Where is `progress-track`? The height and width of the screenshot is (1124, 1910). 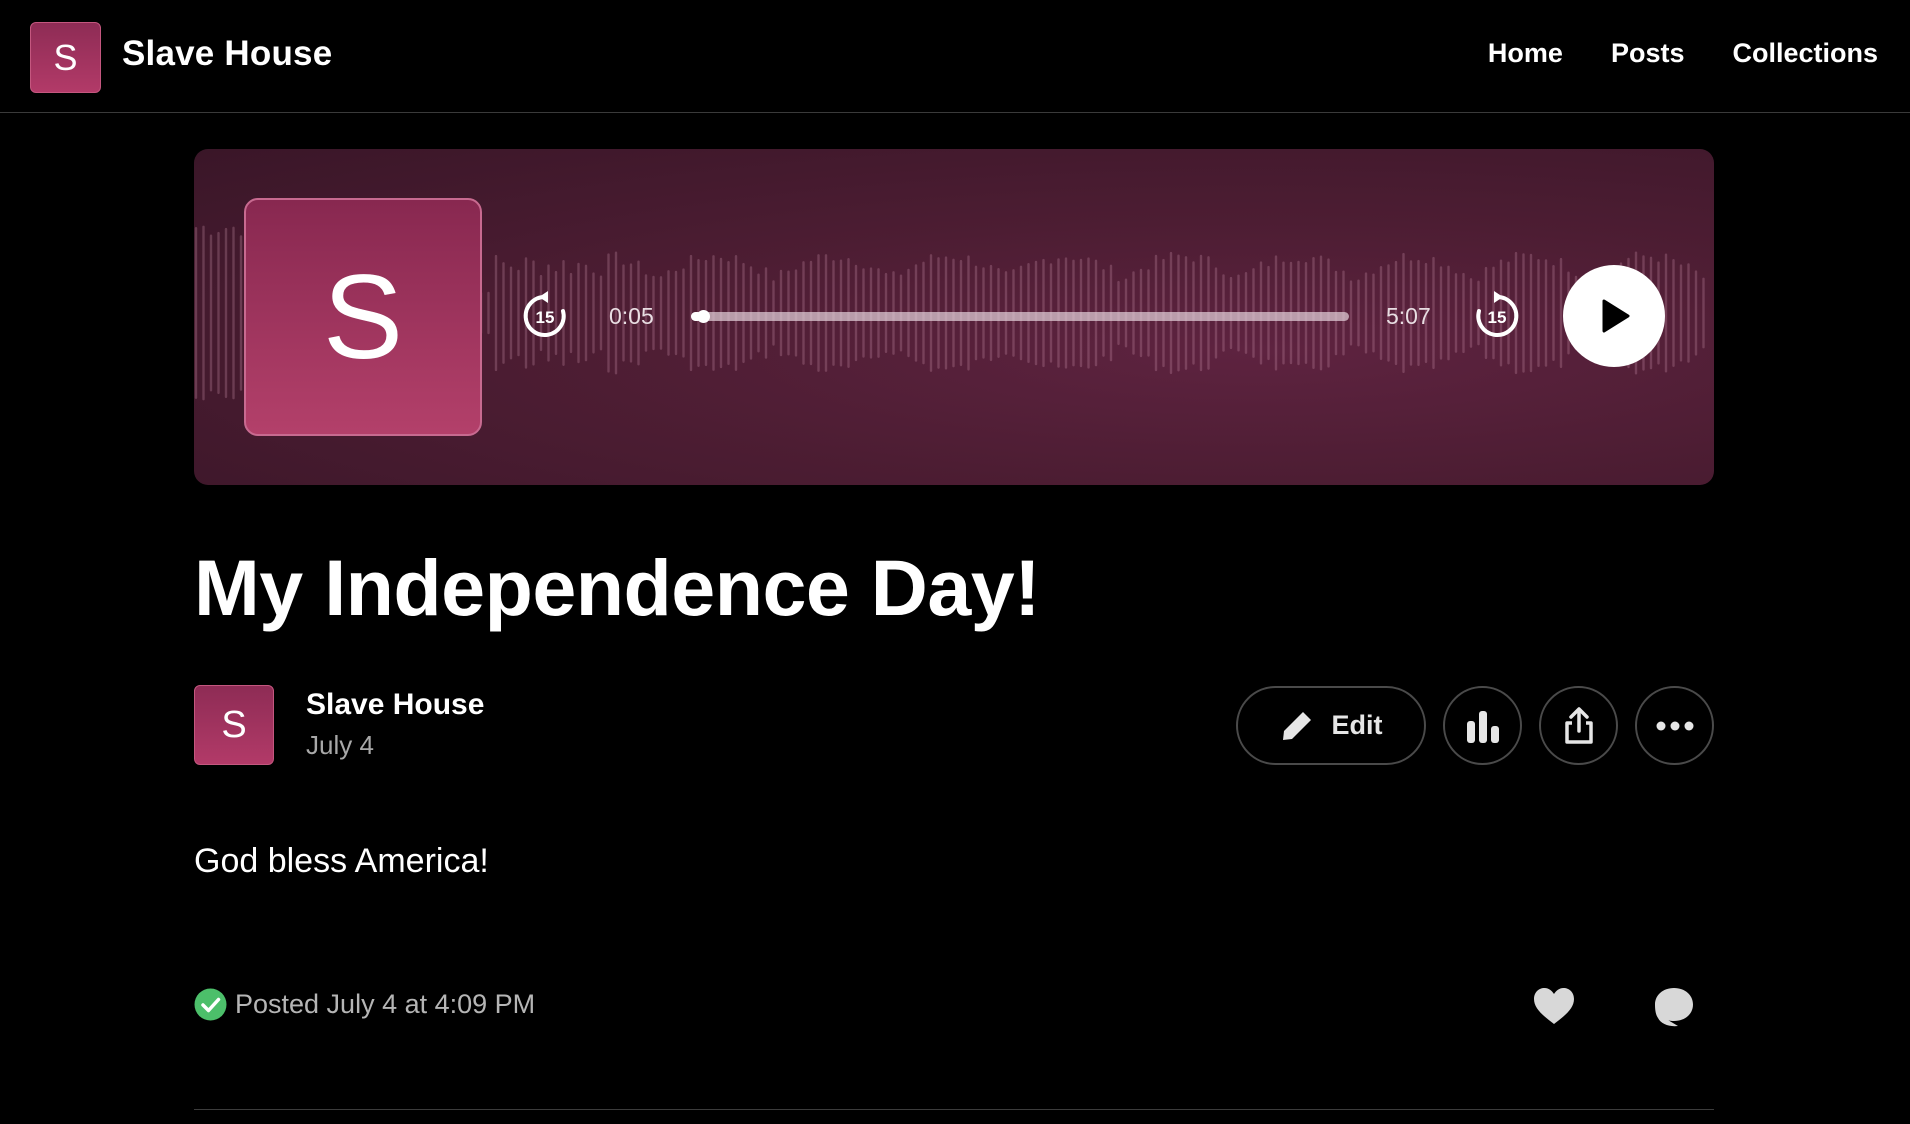
progress-track is located at coordinates (1020, 316).